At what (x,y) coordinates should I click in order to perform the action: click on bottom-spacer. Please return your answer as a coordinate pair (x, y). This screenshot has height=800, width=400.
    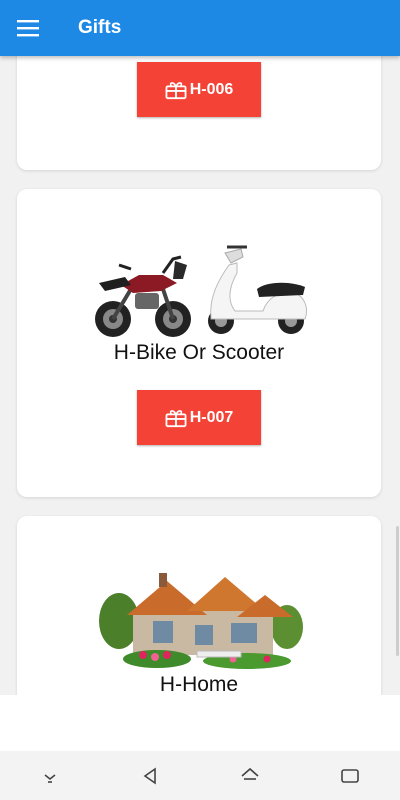
    Looking at the image, I should click on (200, 723).